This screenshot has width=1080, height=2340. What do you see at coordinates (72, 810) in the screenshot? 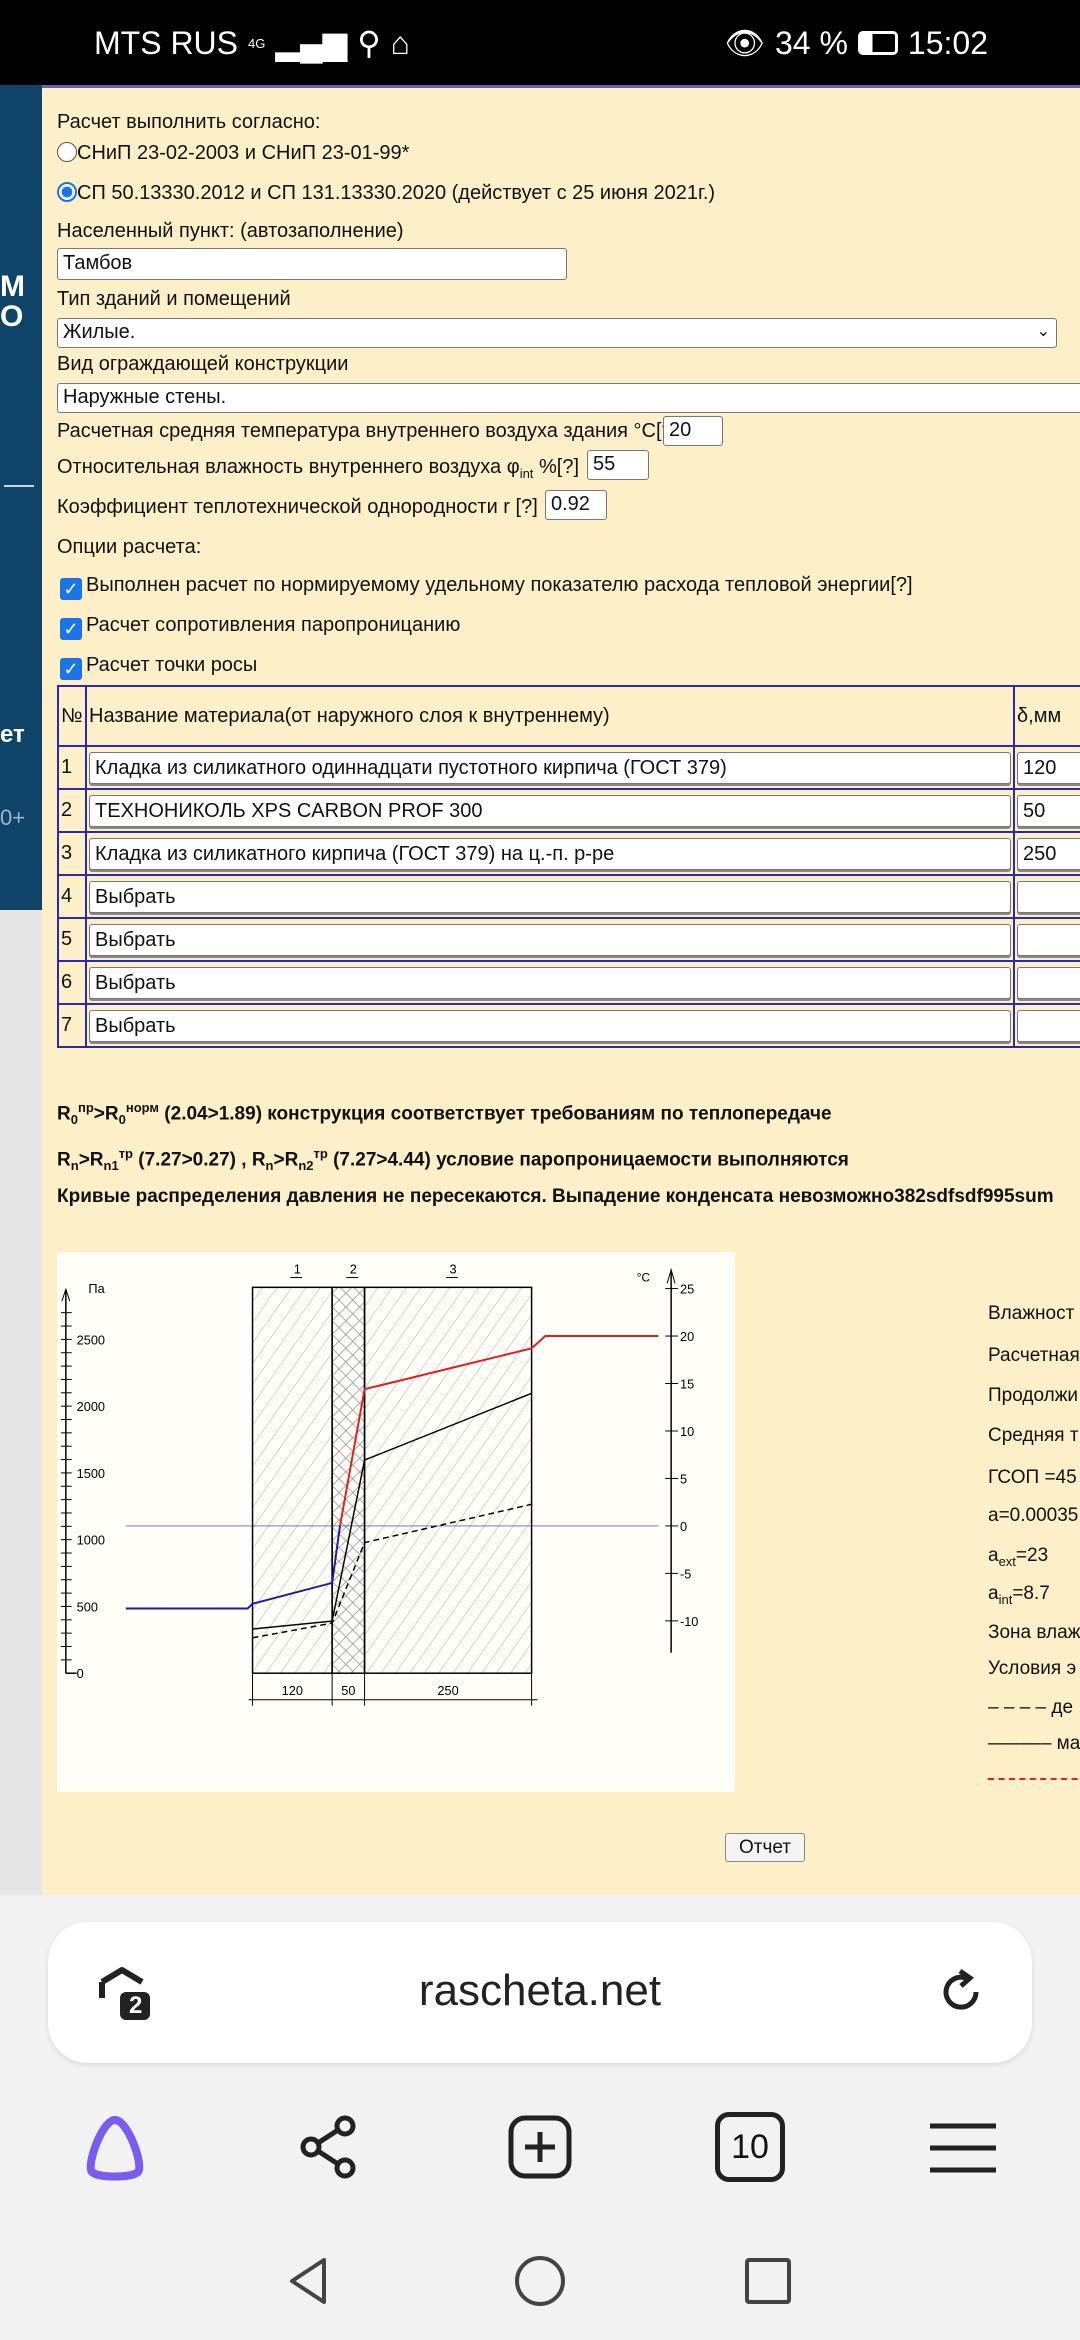
I see `row-number: 2` at bounding box center [72, 810].